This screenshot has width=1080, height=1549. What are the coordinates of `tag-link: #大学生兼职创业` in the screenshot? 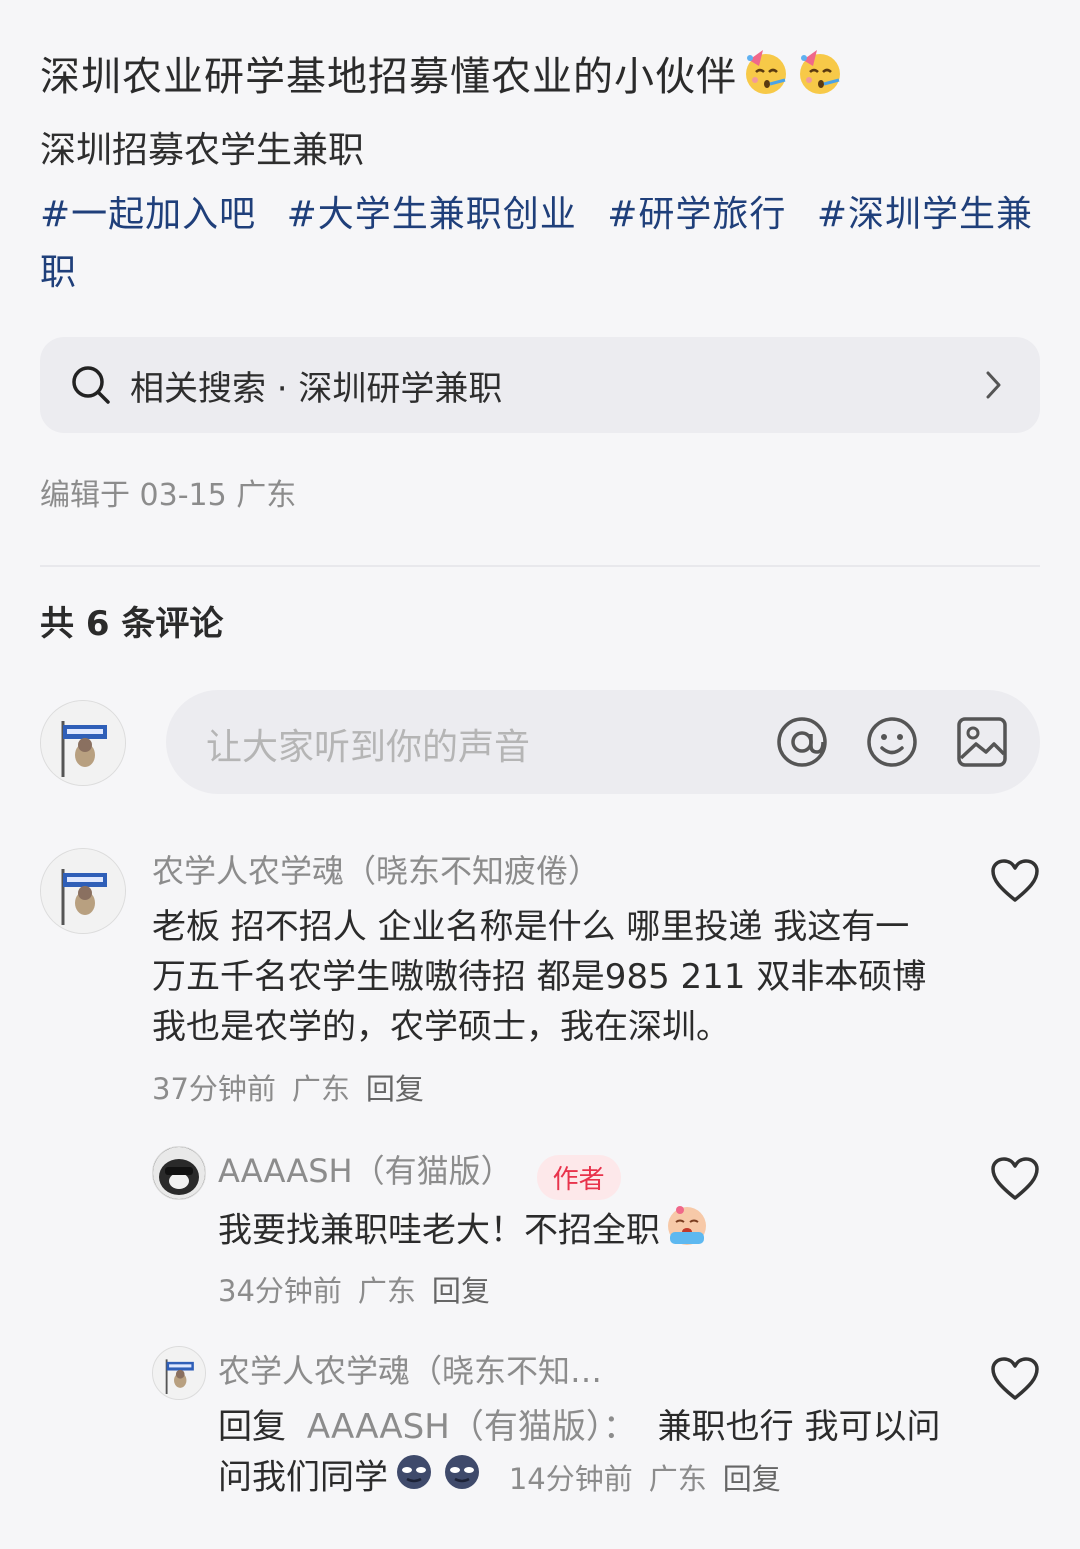 It's located at (432, 214).